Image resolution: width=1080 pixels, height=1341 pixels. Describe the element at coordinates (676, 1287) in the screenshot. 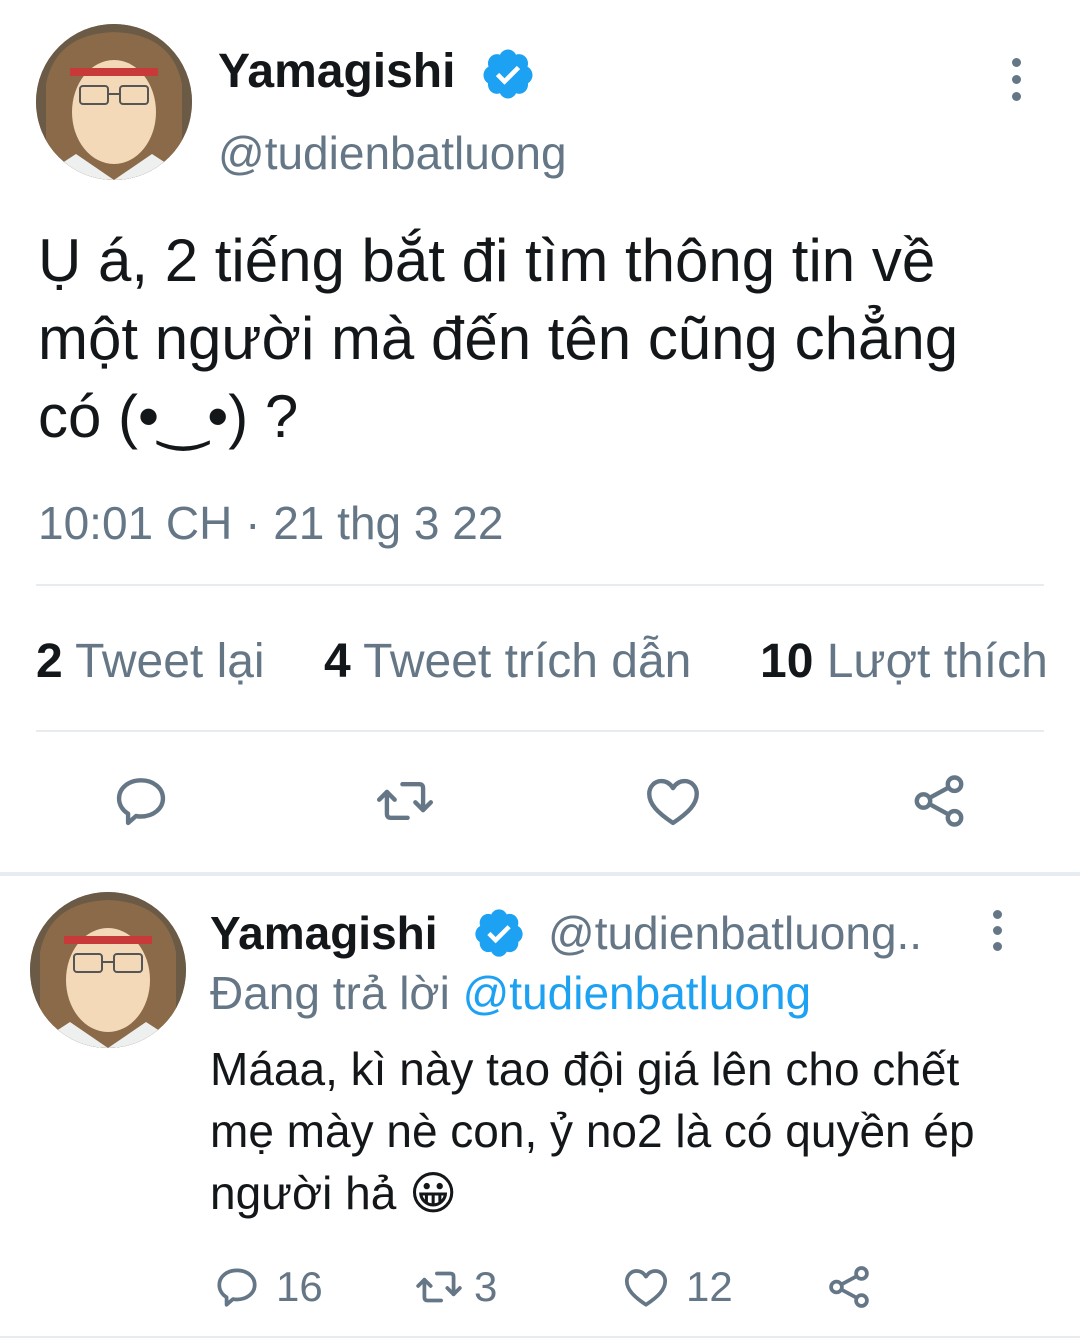

I see `like-button: 12` at that location.